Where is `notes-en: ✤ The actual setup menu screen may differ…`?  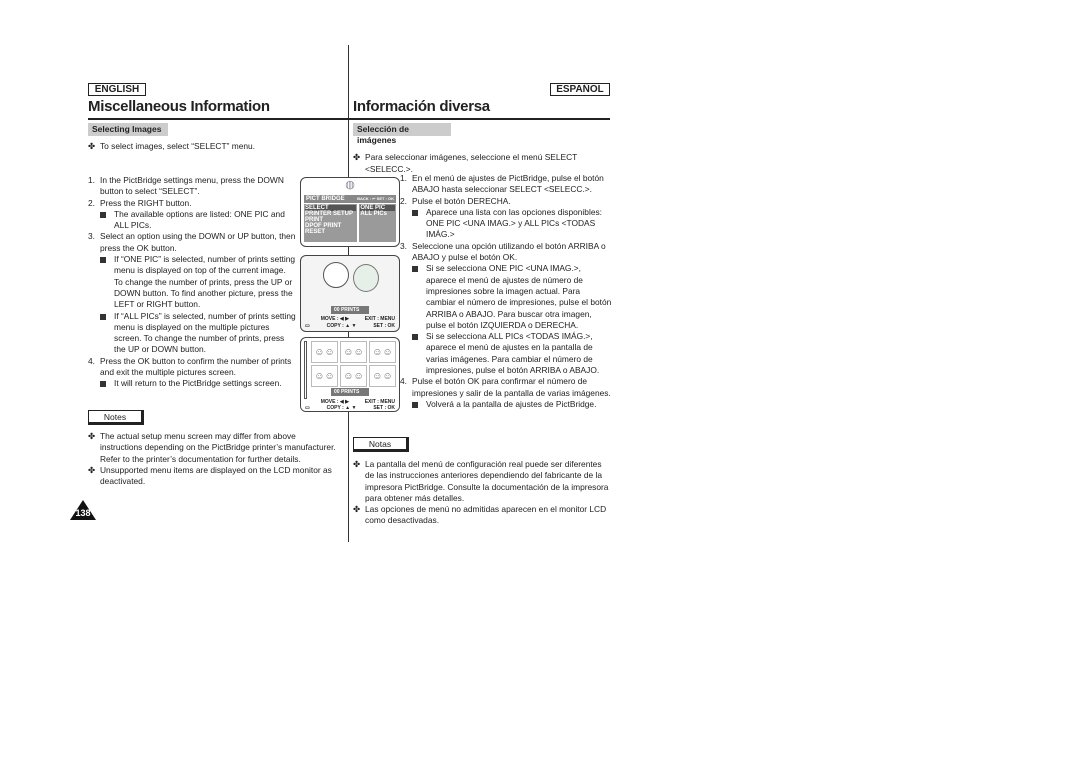 notes-en: ✤ The actual setup menu screen may differ… is located at coordinates (214, 459).